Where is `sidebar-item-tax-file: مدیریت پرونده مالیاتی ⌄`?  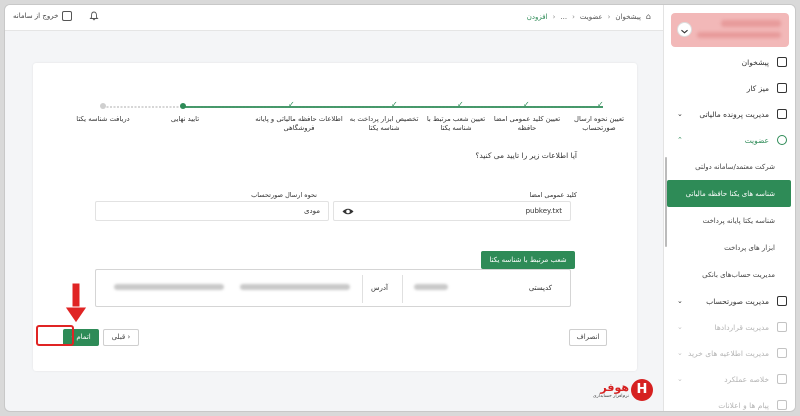
sidebar-item-tax-file: مدیریت پرونده مالیاتی ⌄ is located at coordinates (729, 114).